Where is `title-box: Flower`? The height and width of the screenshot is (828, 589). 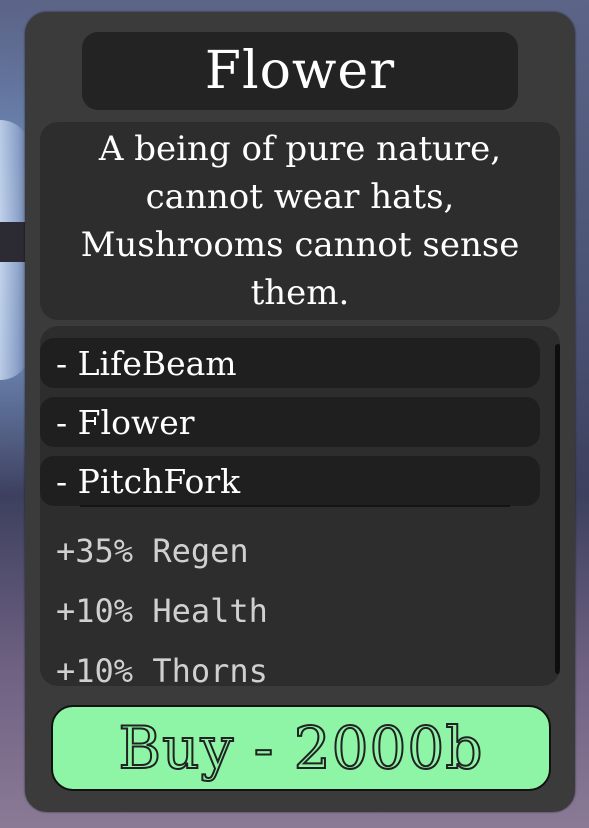 title-box: Flower is located at coordinates (300, 71).